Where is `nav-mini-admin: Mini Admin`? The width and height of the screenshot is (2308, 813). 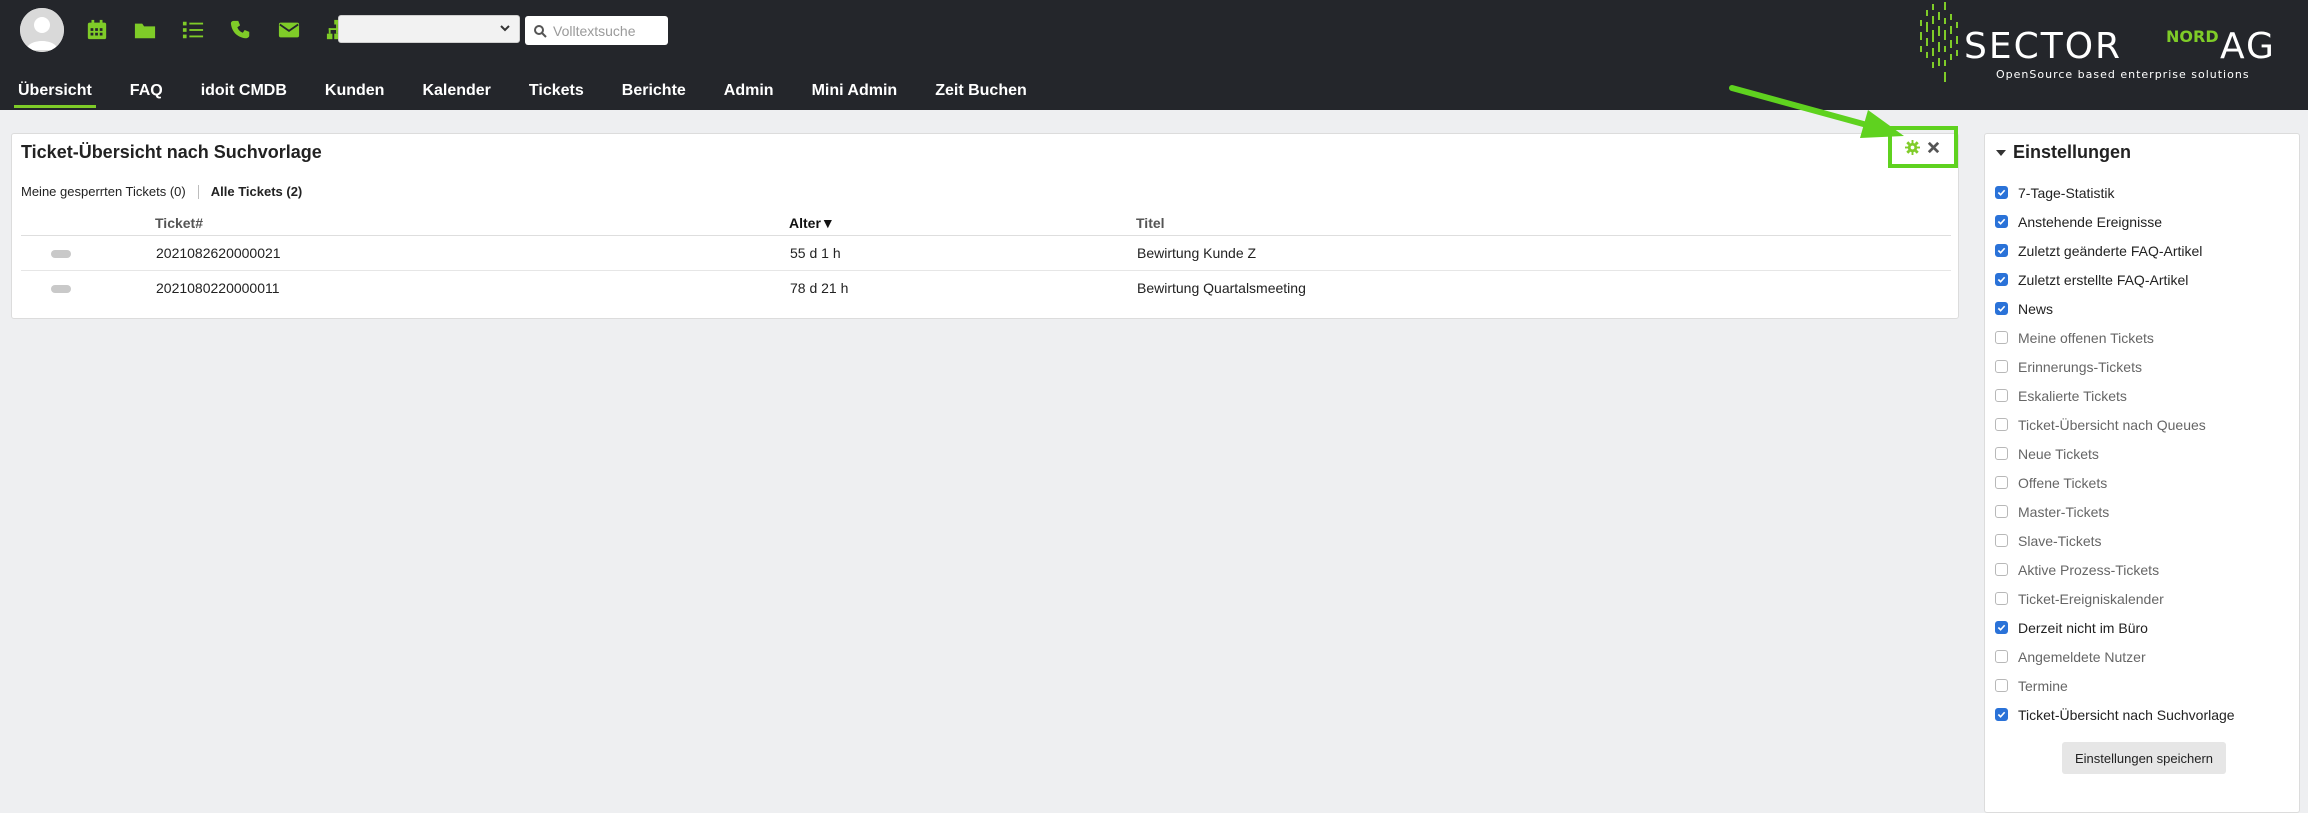
nav-mini-admin: Mini Admin is located at coordinates (855, 93).